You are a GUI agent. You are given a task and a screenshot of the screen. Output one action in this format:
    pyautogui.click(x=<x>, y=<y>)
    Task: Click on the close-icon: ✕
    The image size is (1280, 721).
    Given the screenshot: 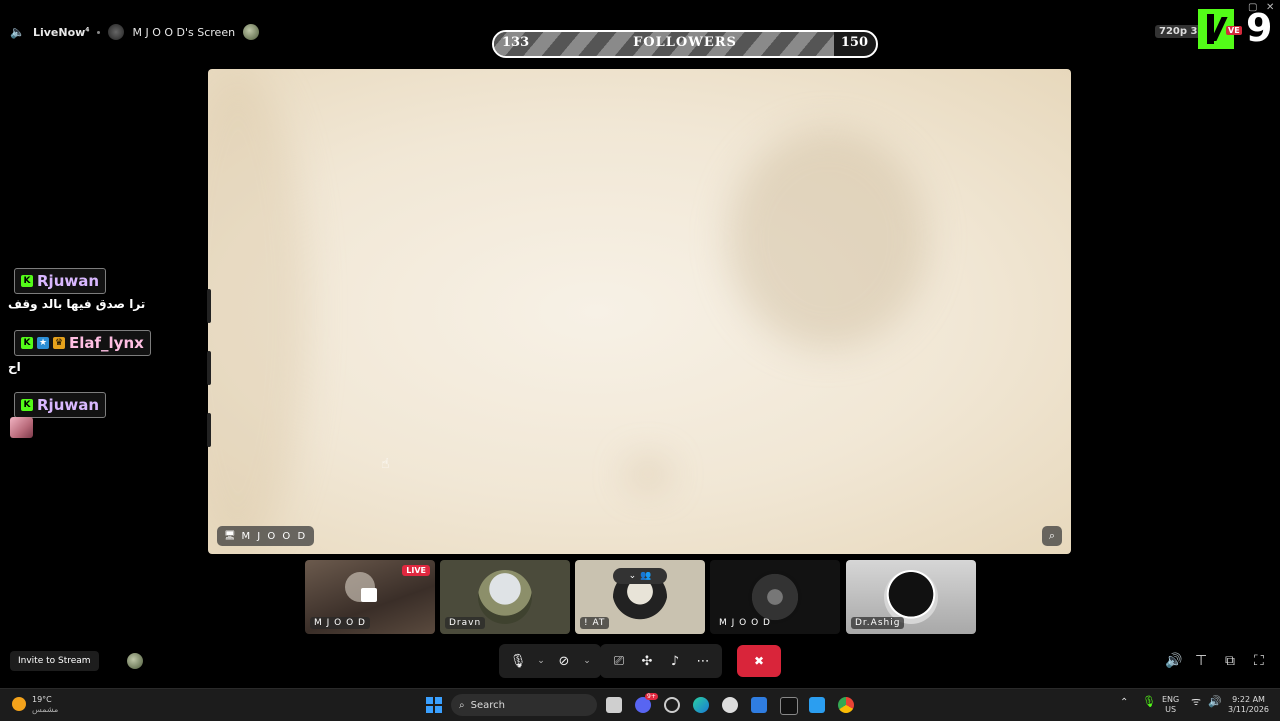 What is the action you would take?
    pyautogui.click(x=1270, y=7)
    